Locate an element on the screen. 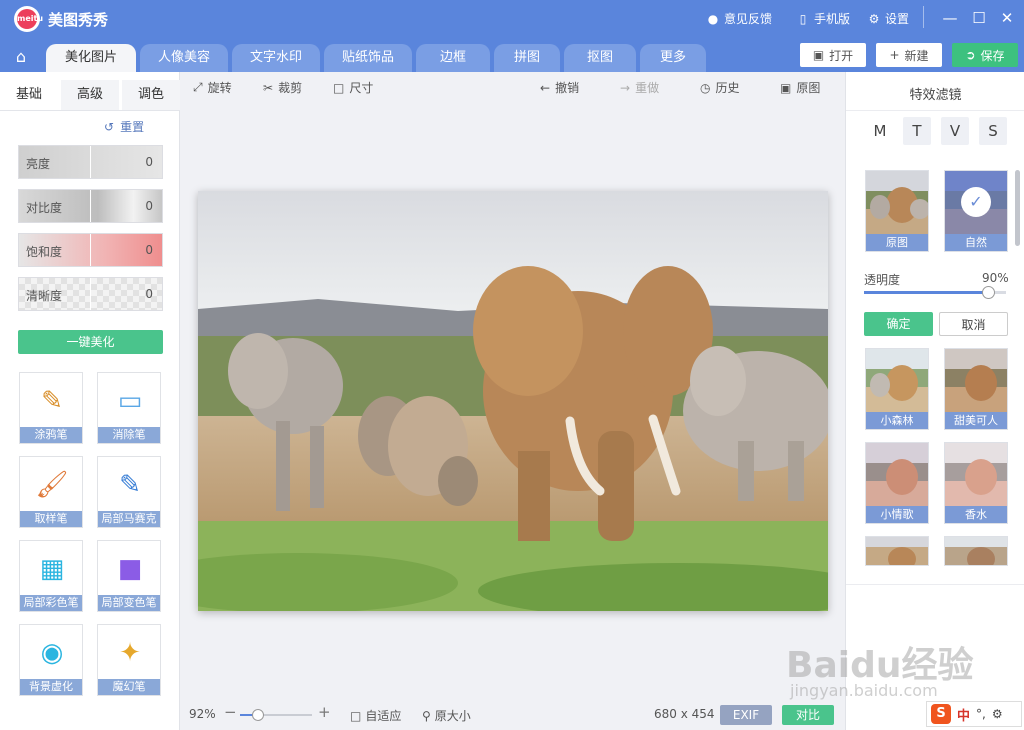 The height and width of the screenshot is (730, 1024). sogou-icon: S is located at coordinates (941, 714).